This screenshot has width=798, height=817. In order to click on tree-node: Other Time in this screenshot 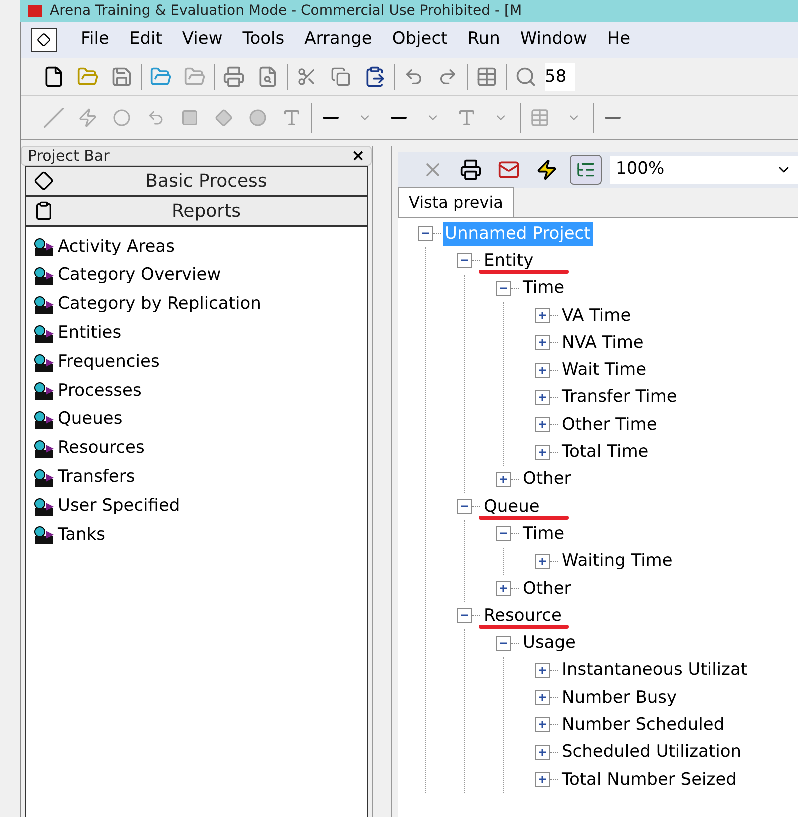, I will do `click(610, 424)`.